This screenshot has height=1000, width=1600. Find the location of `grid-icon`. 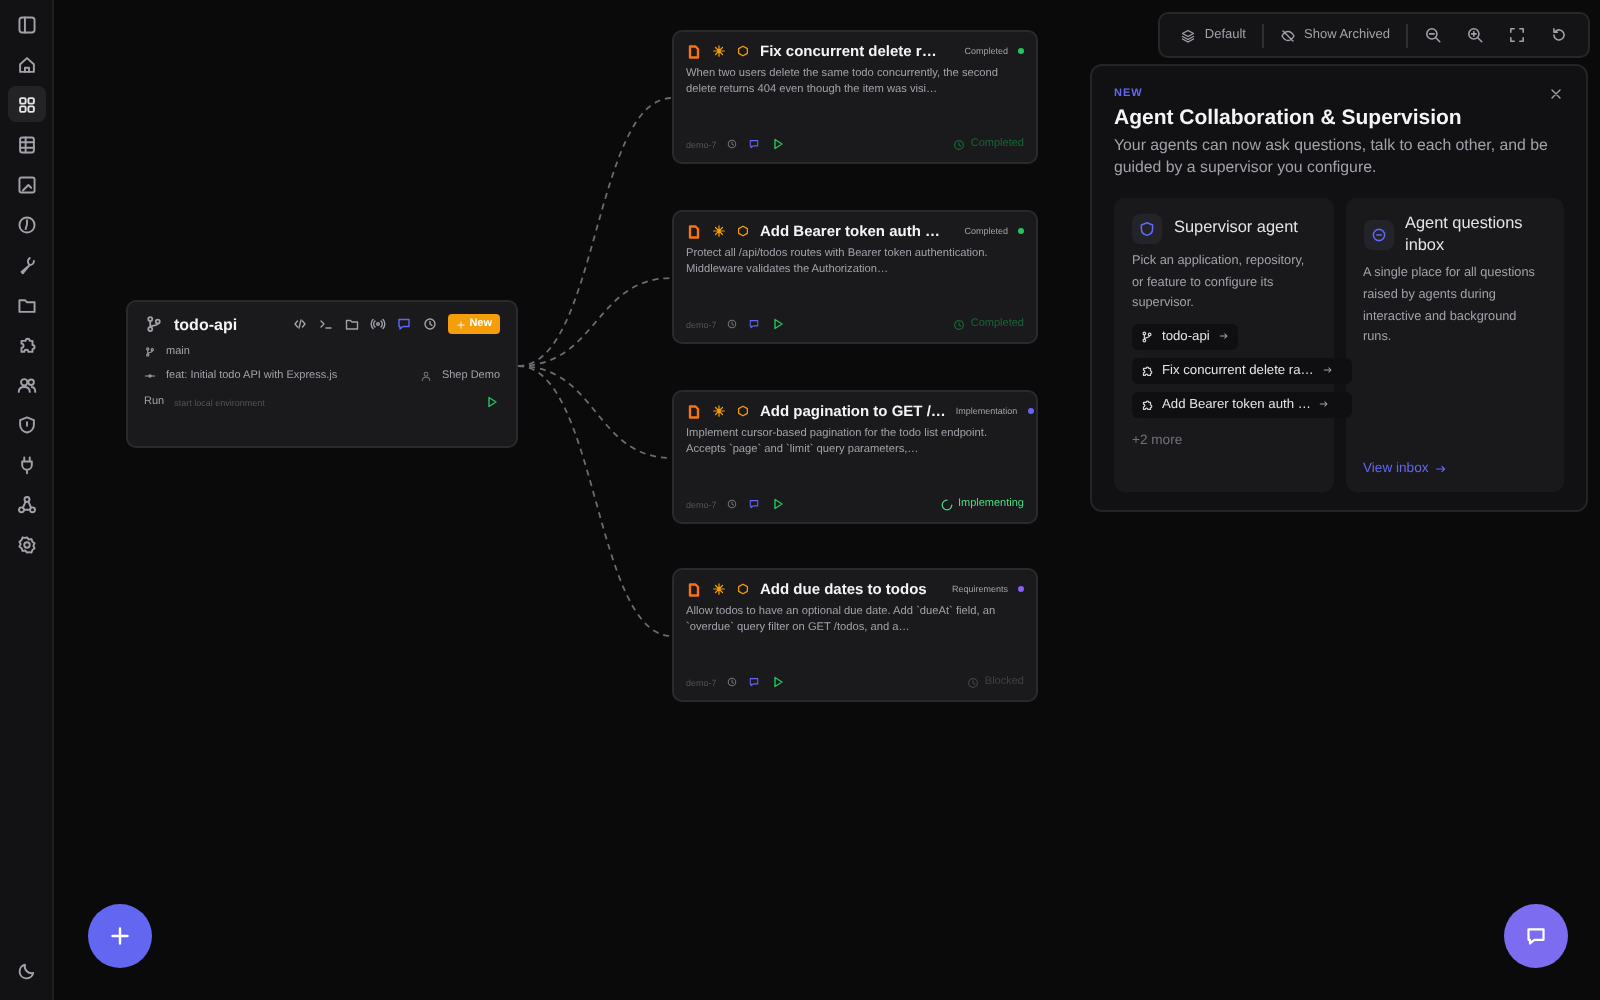

grid-icon is located at coordinates (26, 104).